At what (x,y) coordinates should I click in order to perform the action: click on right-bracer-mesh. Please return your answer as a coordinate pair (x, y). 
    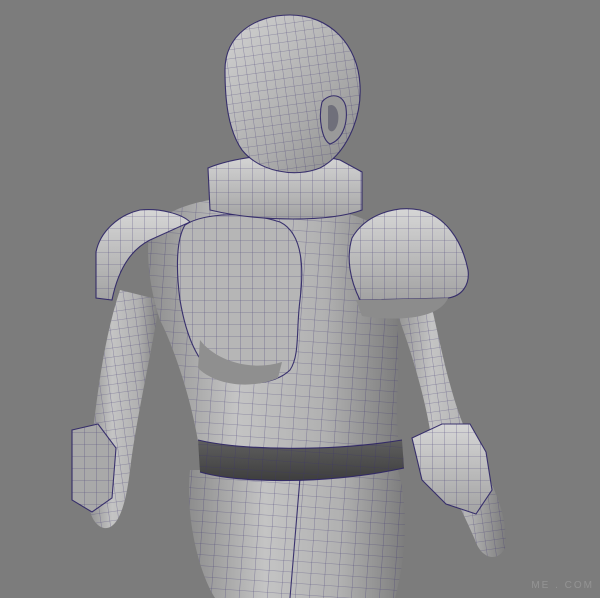
    Looking at the image, I should click on (452, 469).